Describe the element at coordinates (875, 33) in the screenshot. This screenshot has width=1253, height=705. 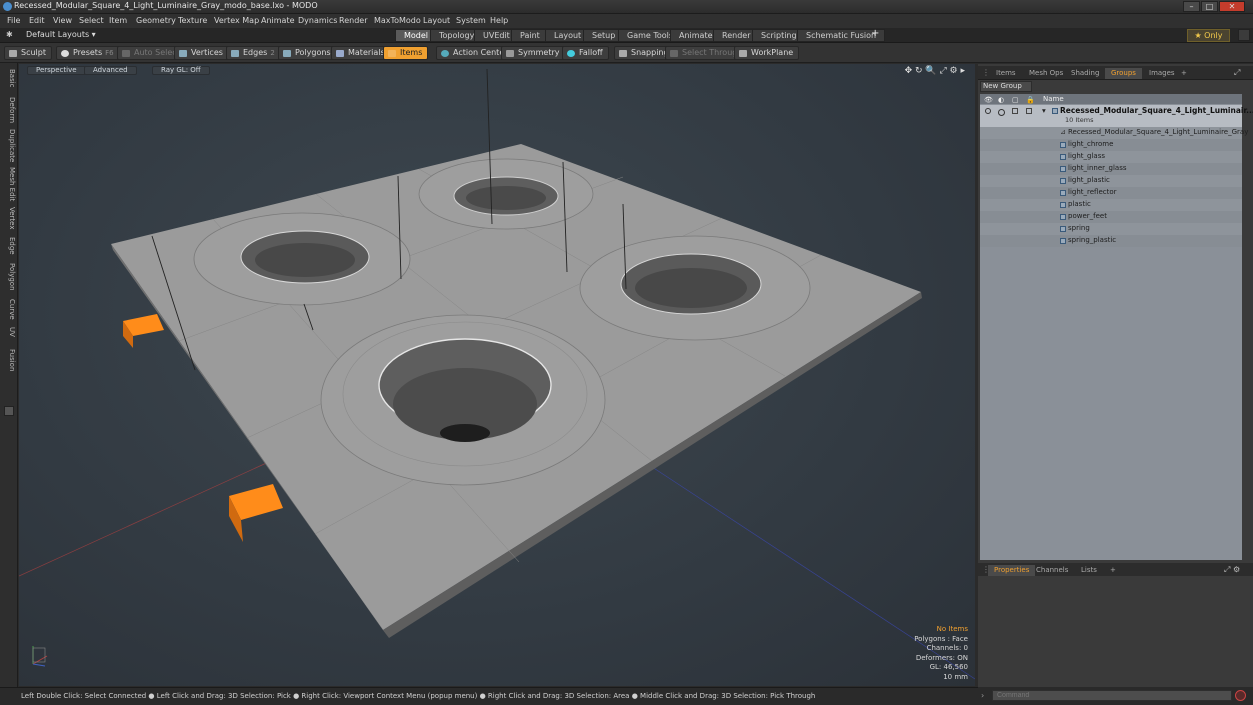
I see `add-tab-button: +` at that location.